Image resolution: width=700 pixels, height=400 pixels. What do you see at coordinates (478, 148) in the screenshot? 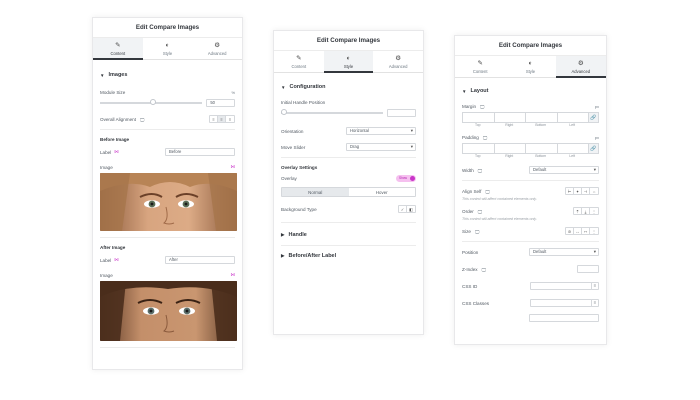
I see `padding-top-input` at bounding box center [478, 148].